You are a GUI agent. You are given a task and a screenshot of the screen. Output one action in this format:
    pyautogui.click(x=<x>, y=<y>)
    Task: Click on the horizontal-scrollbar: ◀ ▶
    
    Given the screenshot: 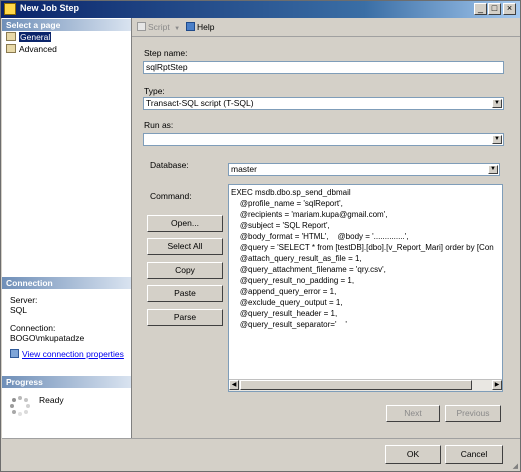 What is the action you would take?
    pyautogui.click(x=365, y=385)
    